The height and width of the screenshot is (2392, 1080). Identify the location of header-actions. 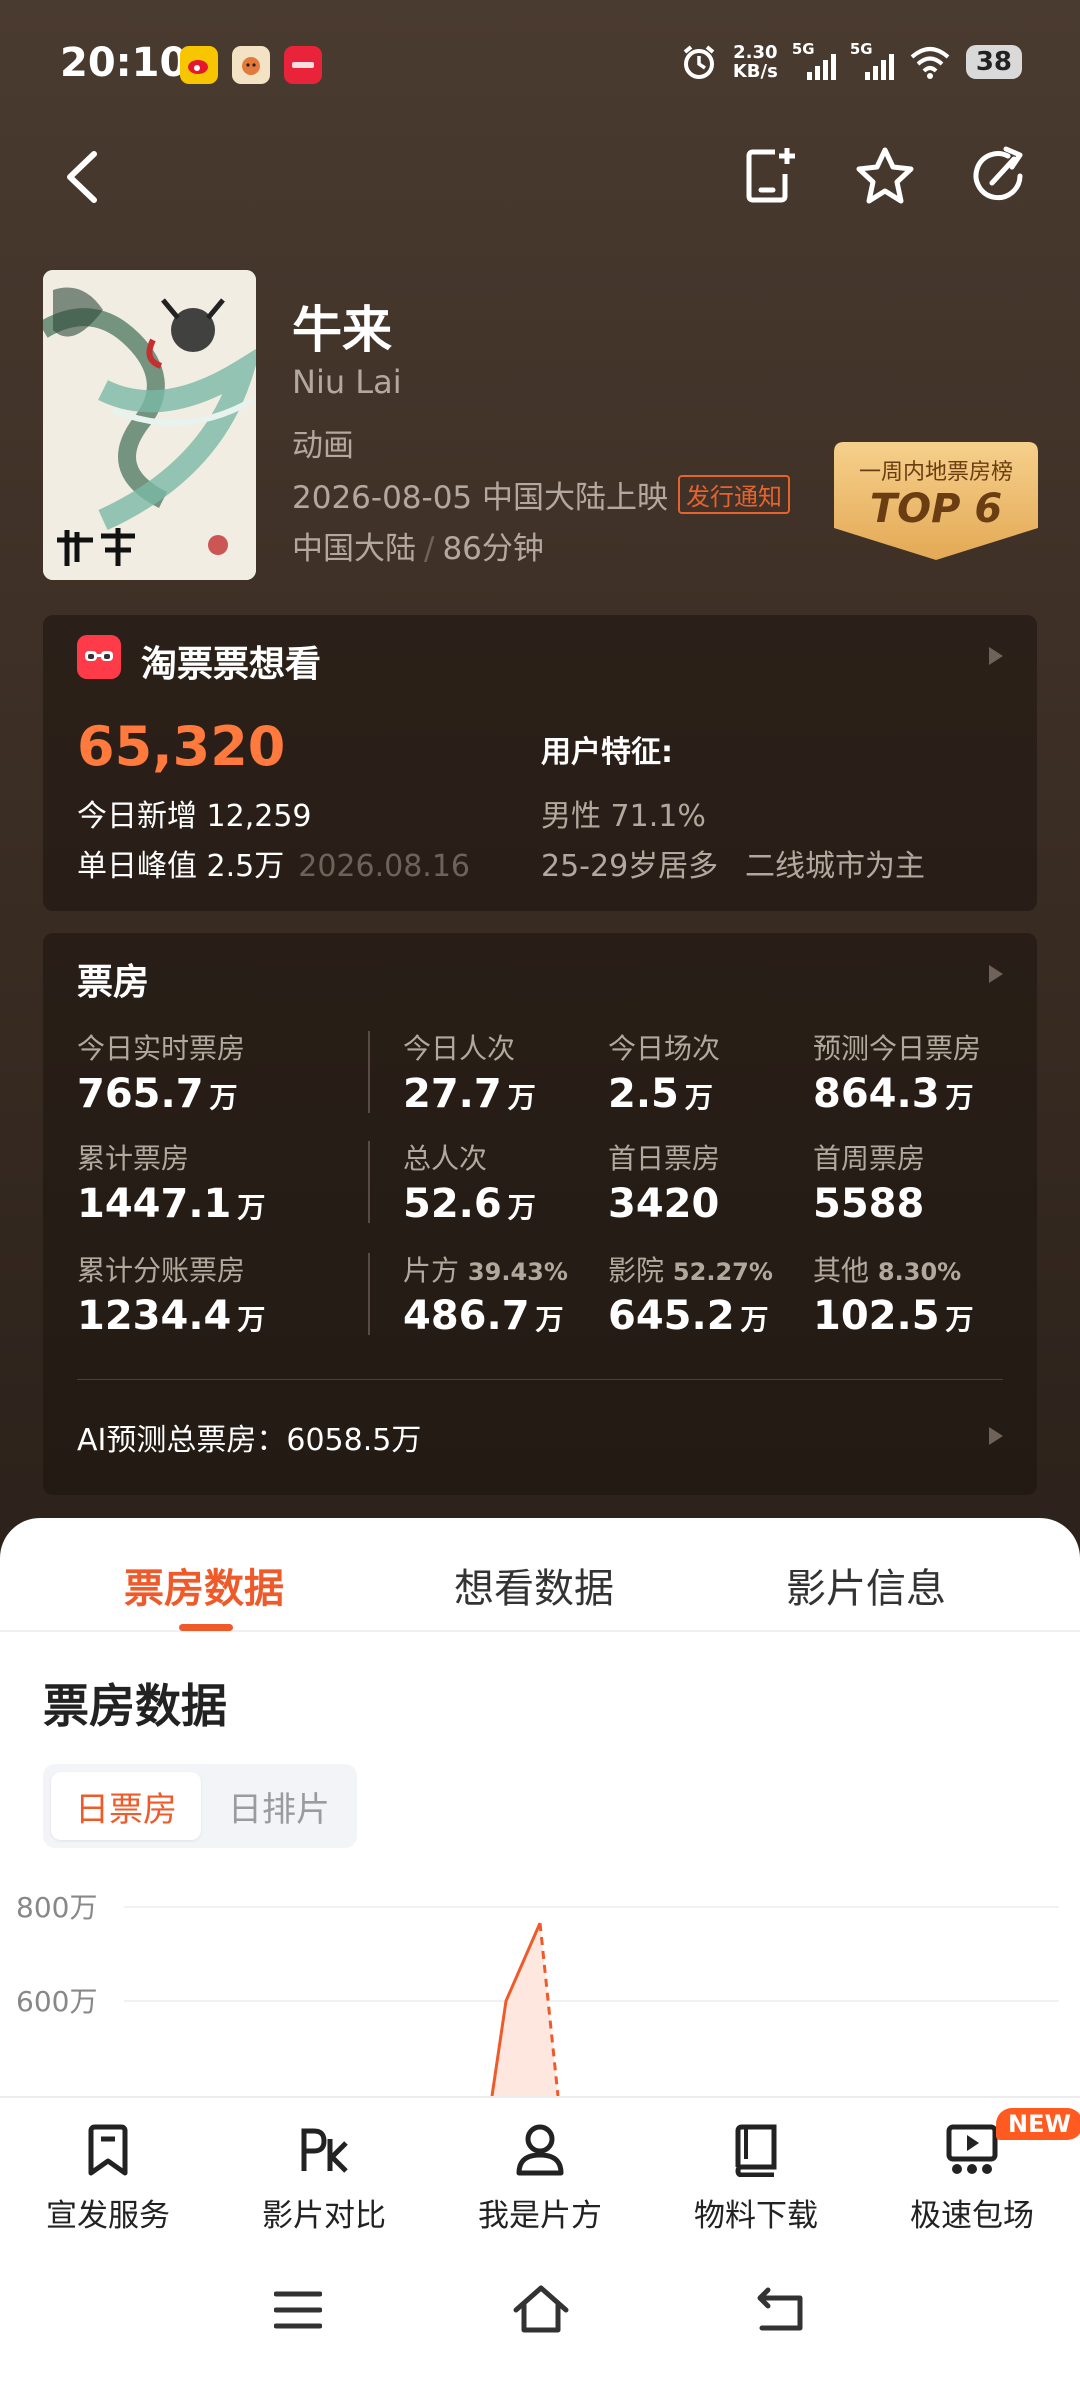
(885, 176).